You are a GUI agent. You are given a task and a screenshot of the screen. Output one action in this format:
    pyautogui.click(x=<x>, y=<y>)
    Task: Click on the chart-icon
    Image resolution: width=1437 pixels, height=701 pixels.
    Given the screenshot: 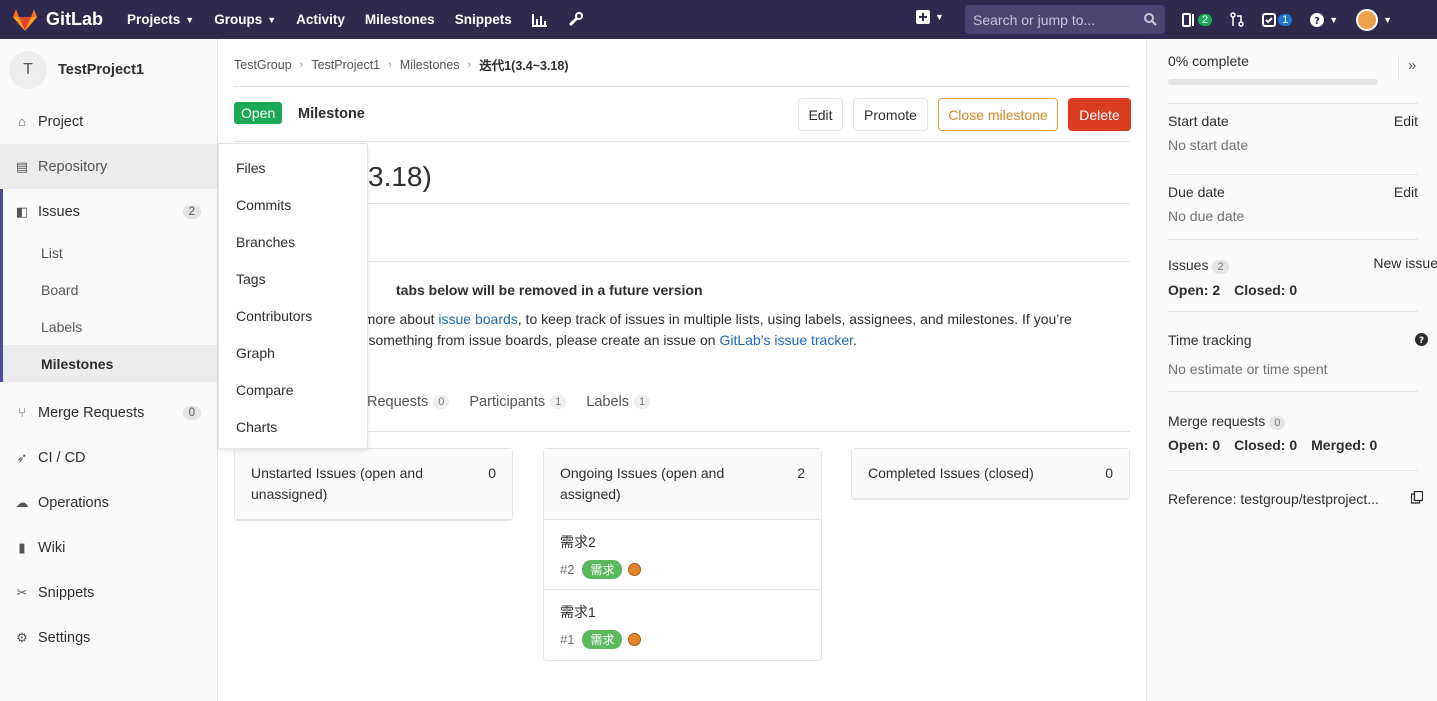 What is the action you would take?
    pyautogui.click(x=539, y=20)
    